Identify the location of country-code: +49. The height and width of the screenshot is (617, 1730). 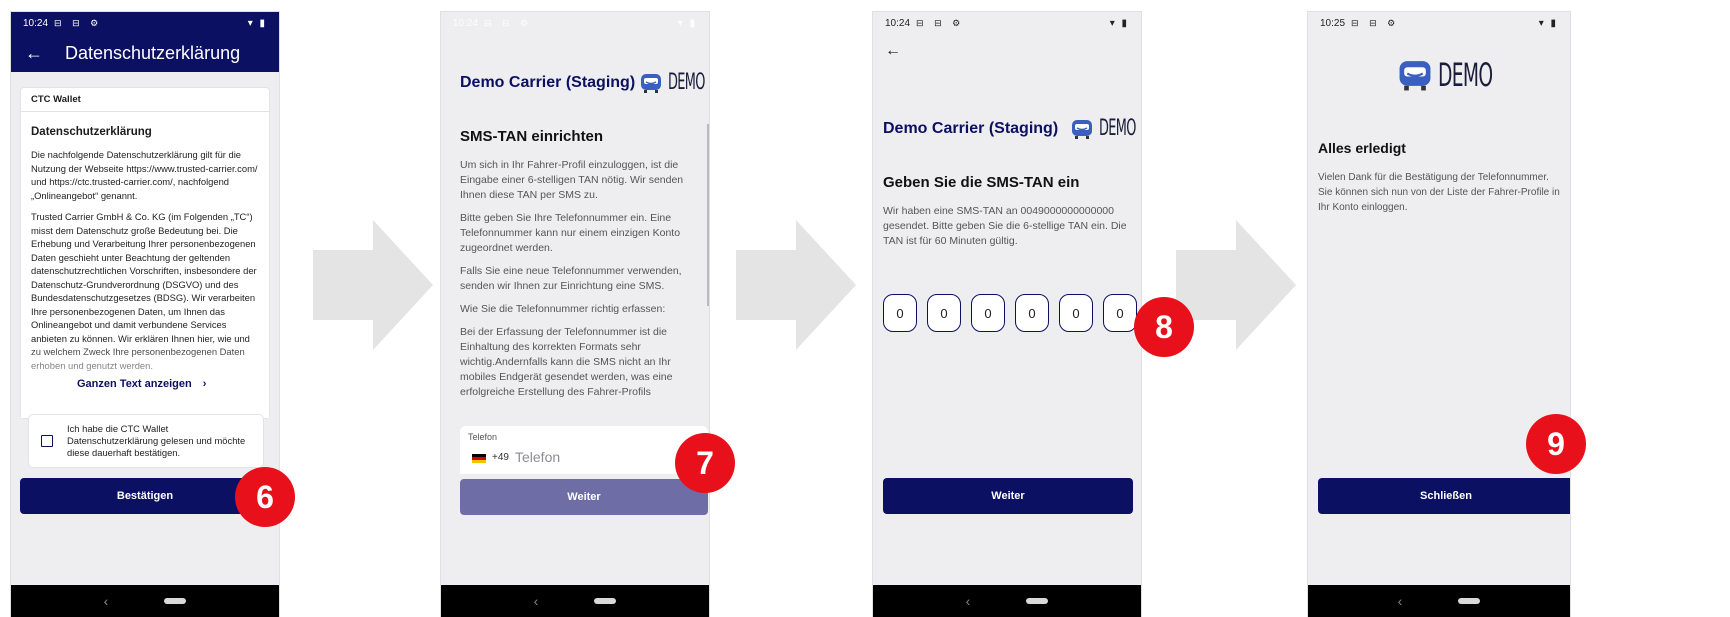
(500, 457).